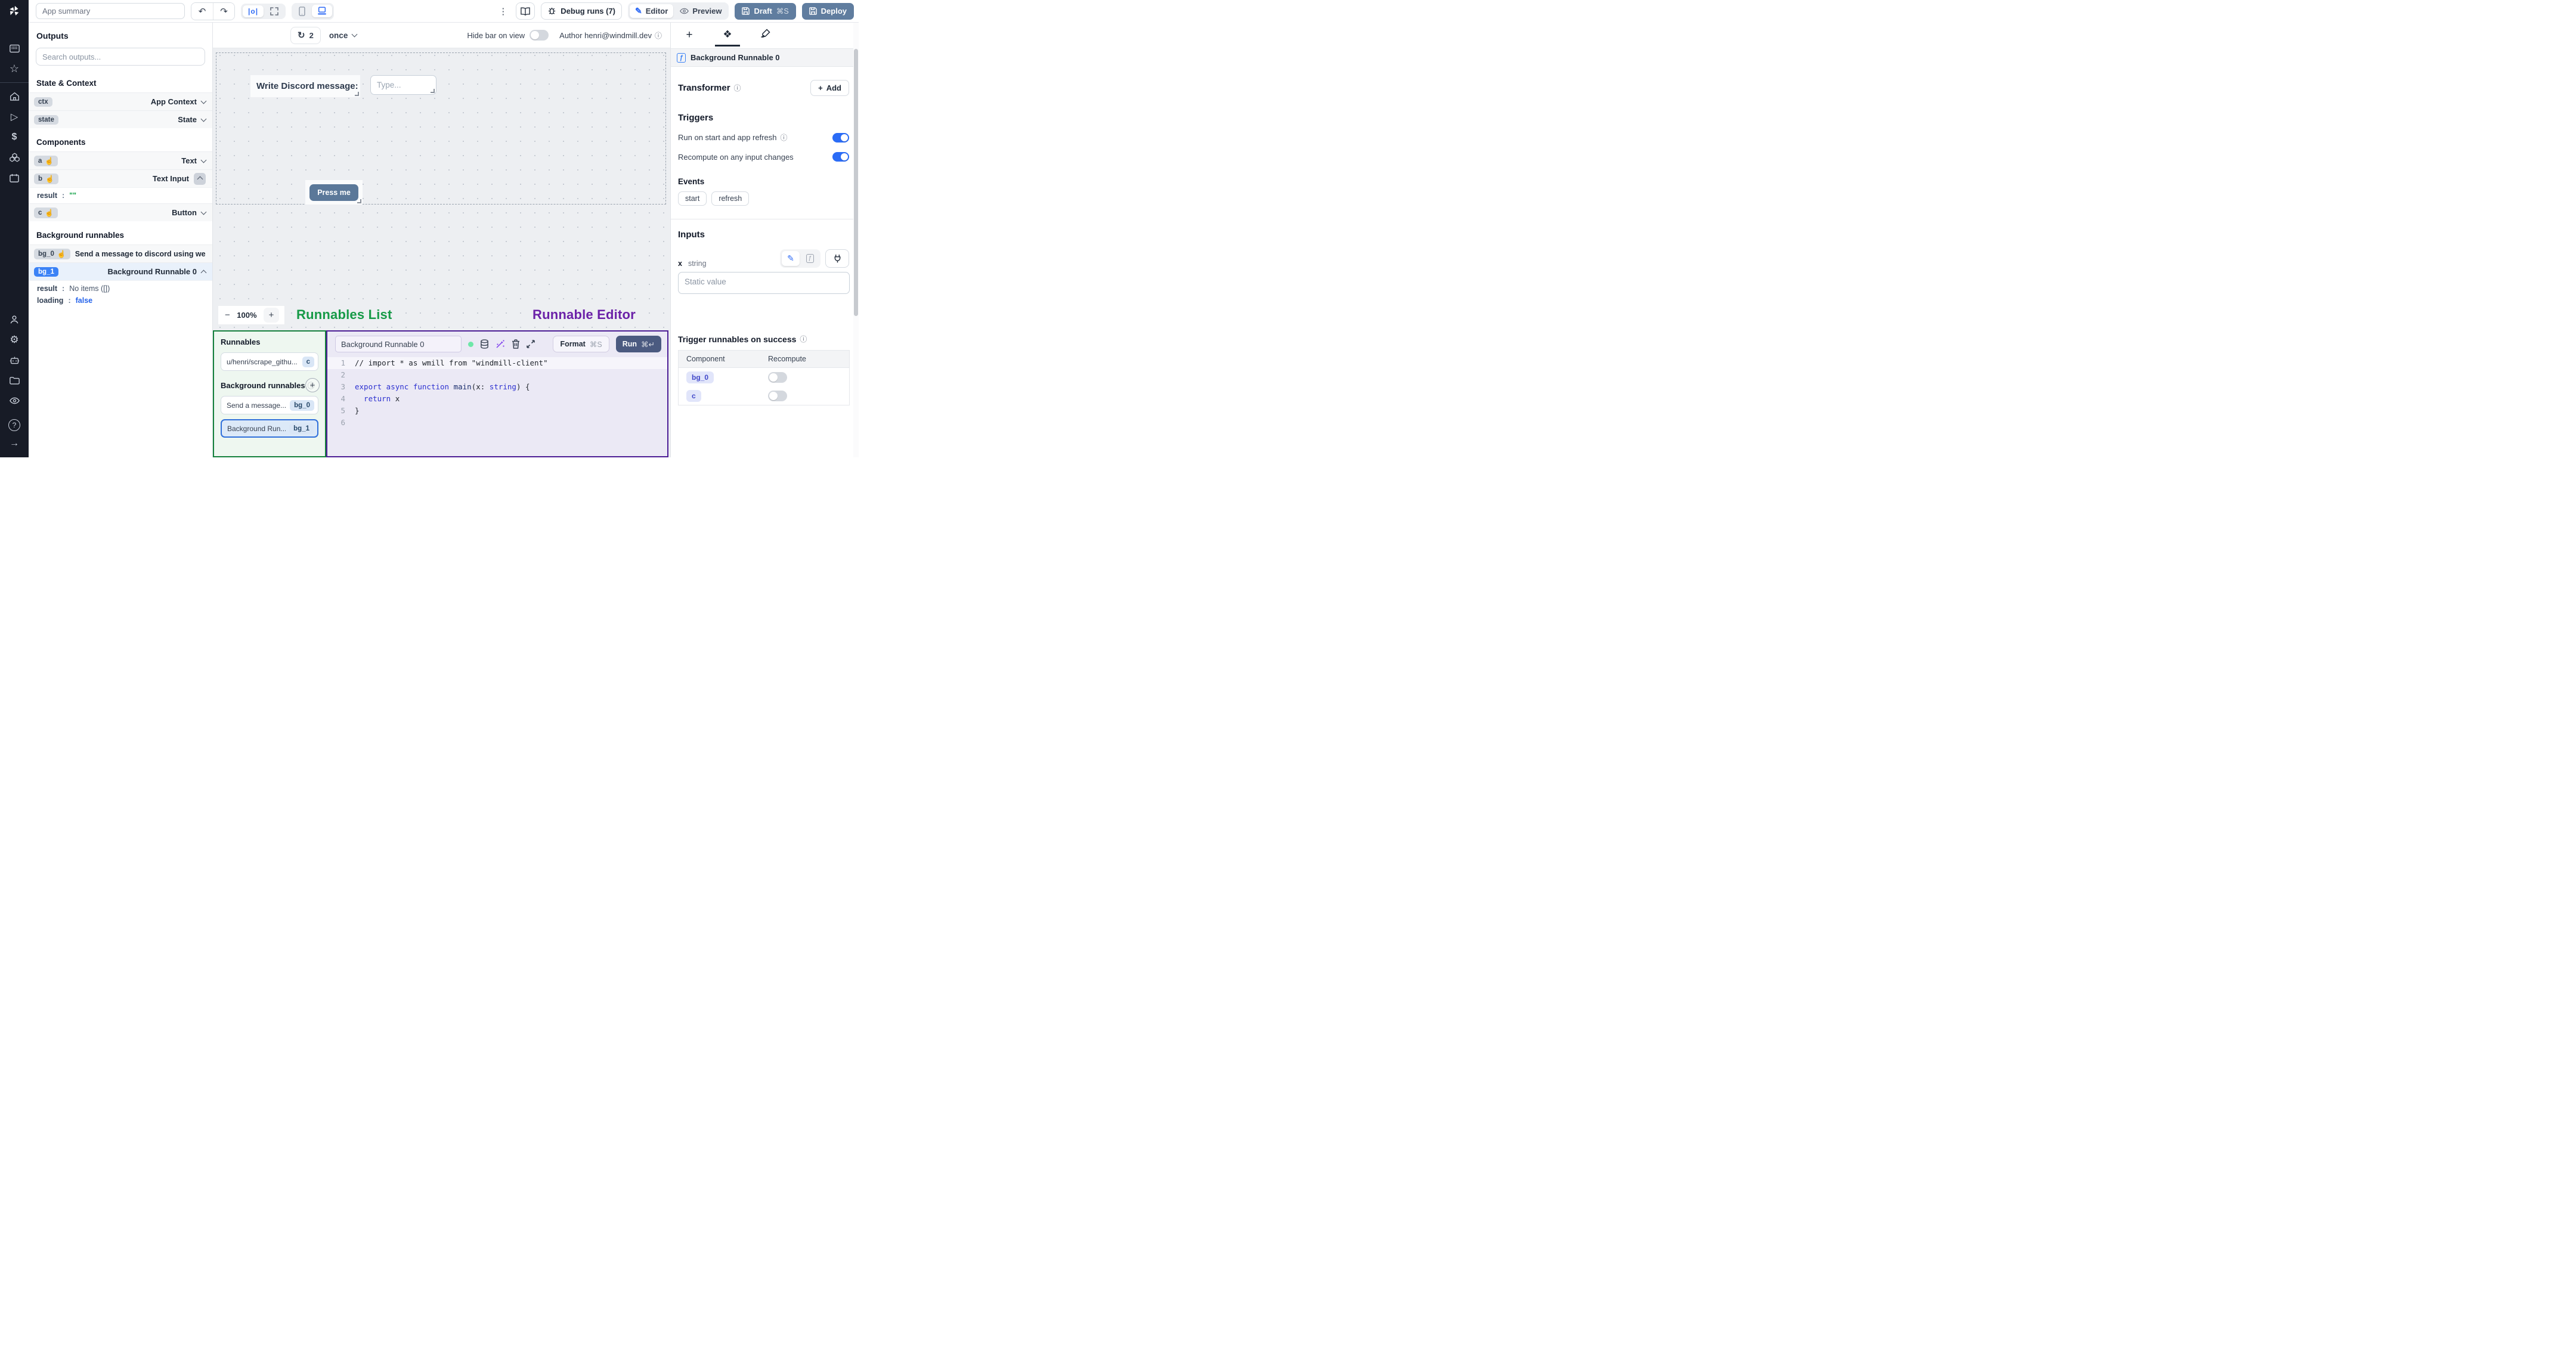 The image size is (2576, 1372). I want to click on refresh-count-button: ↻ 2, so click(305, 35).